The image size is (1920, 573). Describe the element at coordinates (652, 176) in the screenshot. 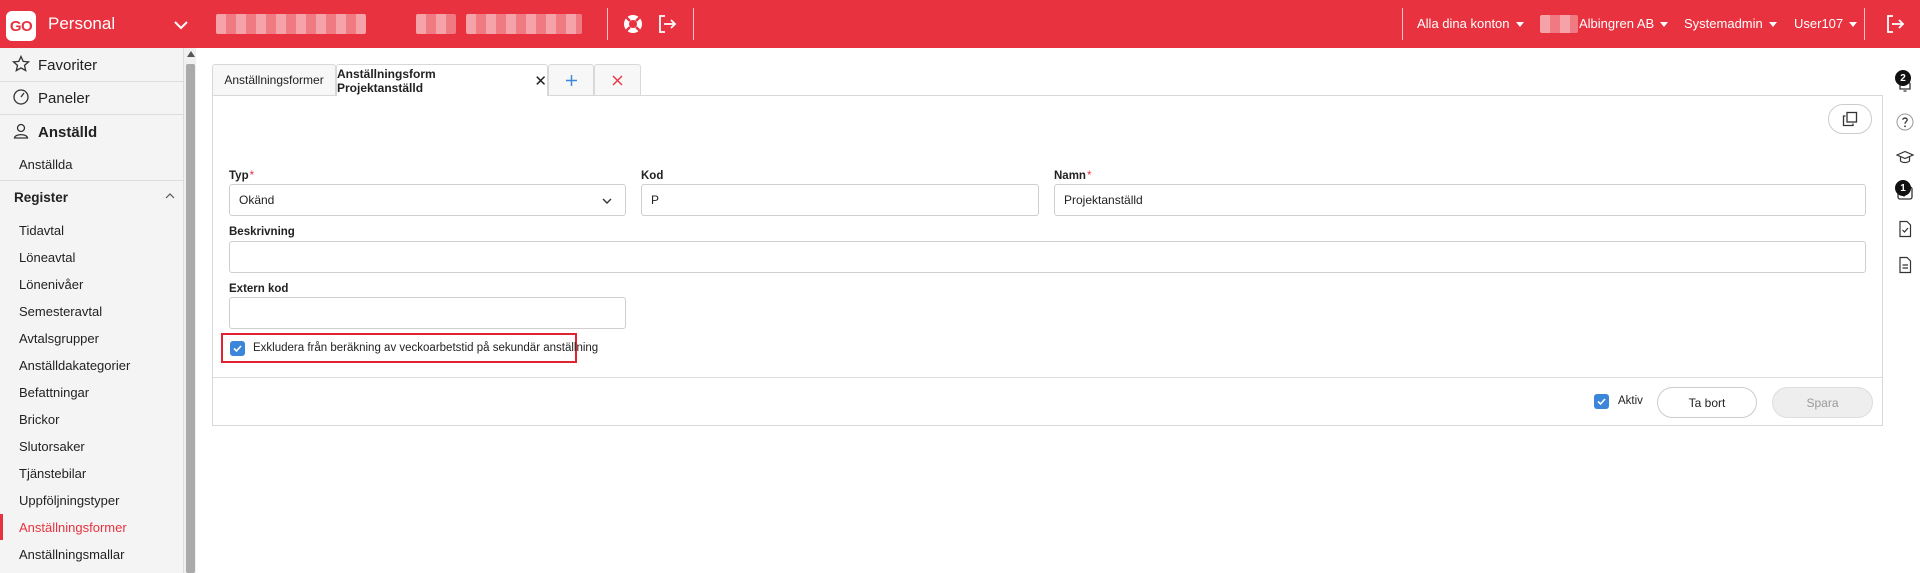

I see `code-label: Kod` at that location.